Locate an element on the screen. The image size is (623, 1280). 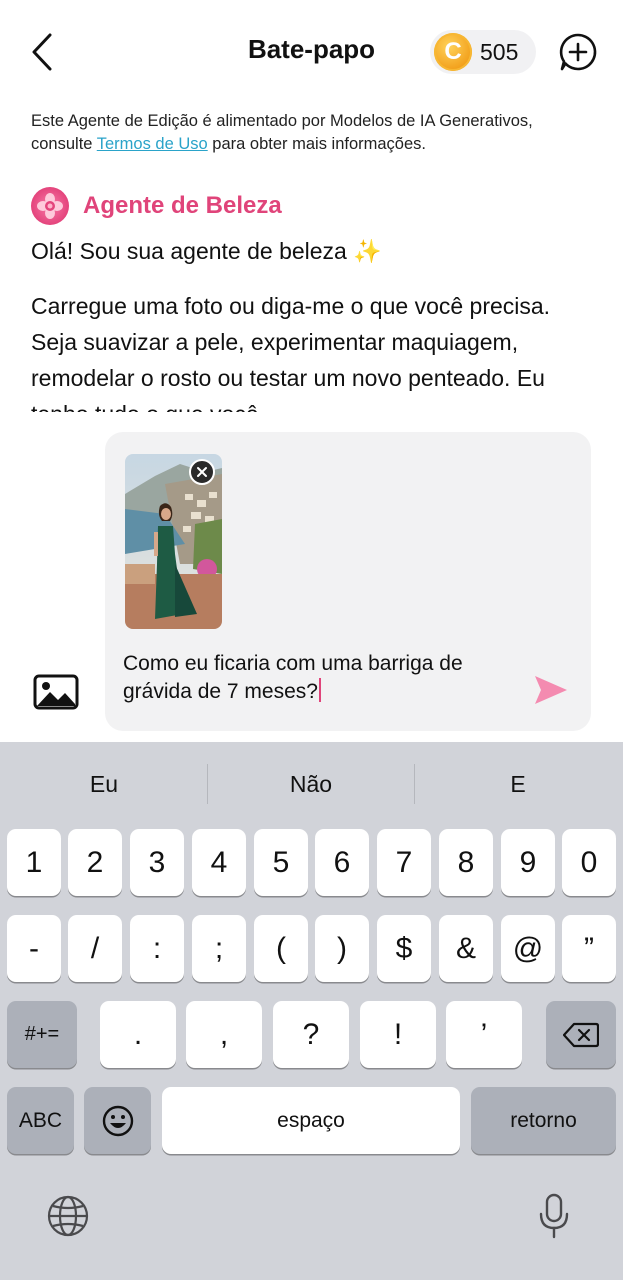
disclaimer-prefix: consulte is located at coordinates (64, 144).